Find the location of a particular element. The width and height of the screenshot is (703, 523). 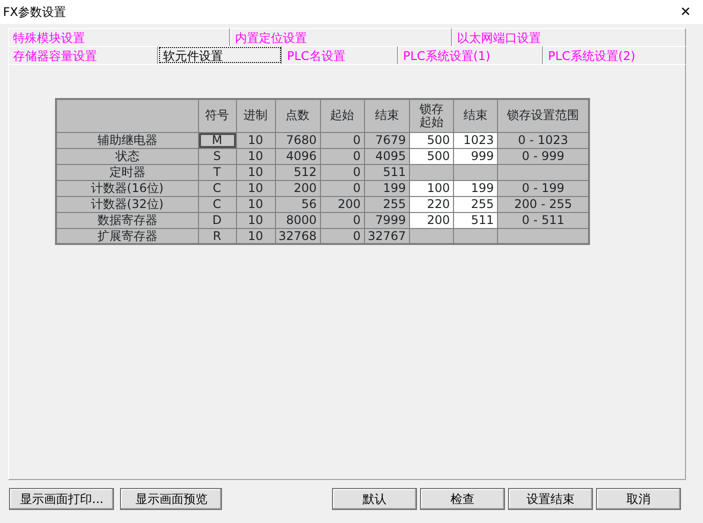

column-header: 起始 is located at coordinates (342, 115).